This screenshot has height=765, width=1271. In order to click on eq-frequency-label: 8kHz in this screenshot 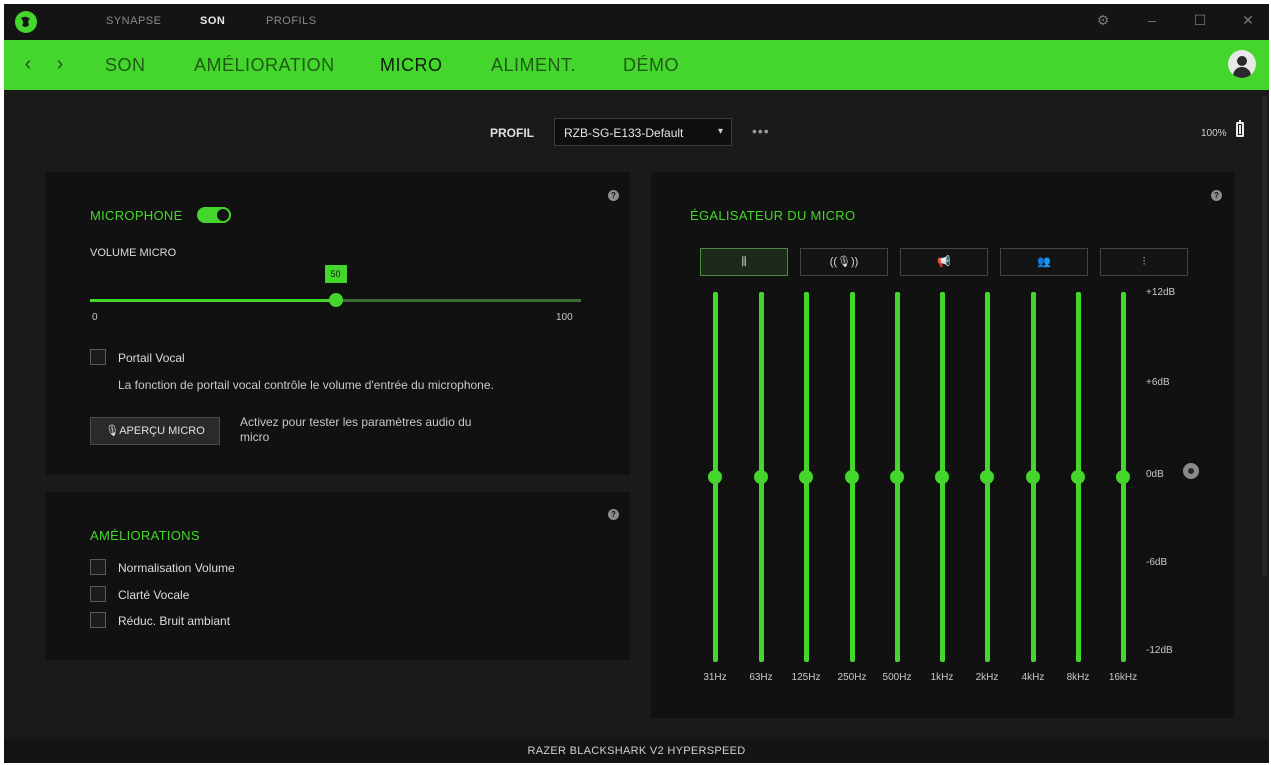, I will do `click(1078, 677)`.